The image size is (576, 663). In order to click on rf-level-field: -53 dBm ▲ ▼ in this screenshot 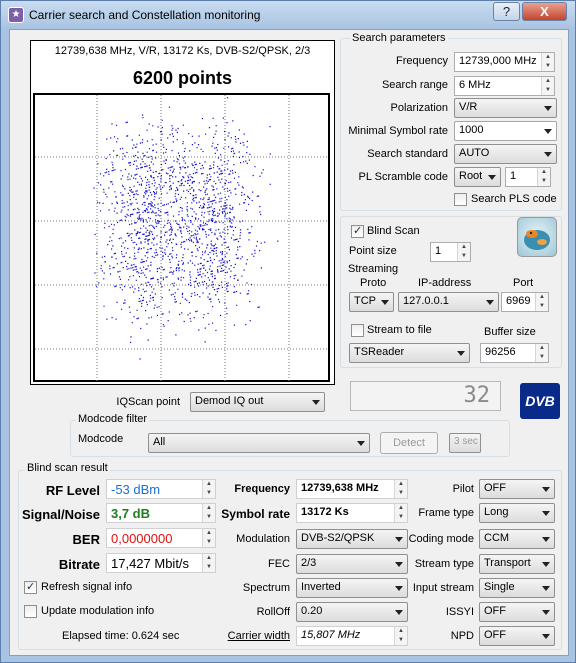, I will do `click(161, 489)`.